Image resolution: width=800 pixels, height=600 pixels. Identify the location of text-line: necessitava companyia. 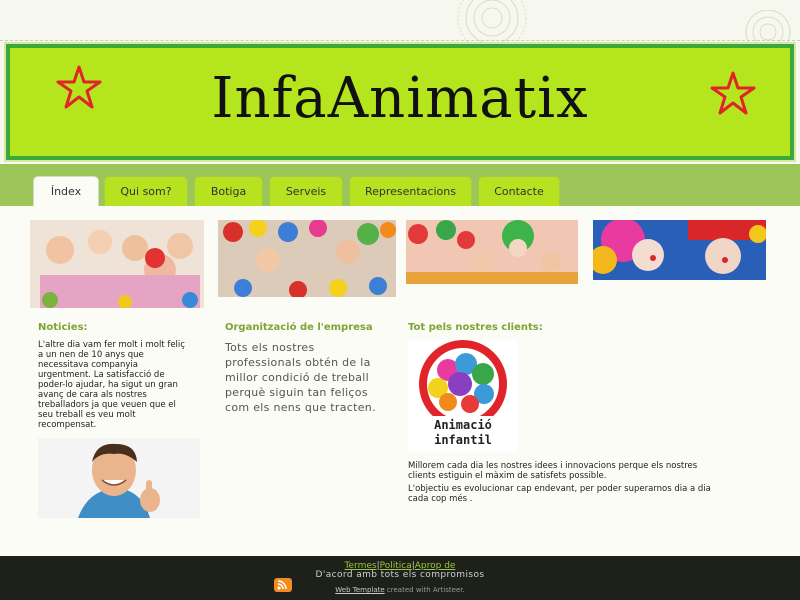
(88, 365).